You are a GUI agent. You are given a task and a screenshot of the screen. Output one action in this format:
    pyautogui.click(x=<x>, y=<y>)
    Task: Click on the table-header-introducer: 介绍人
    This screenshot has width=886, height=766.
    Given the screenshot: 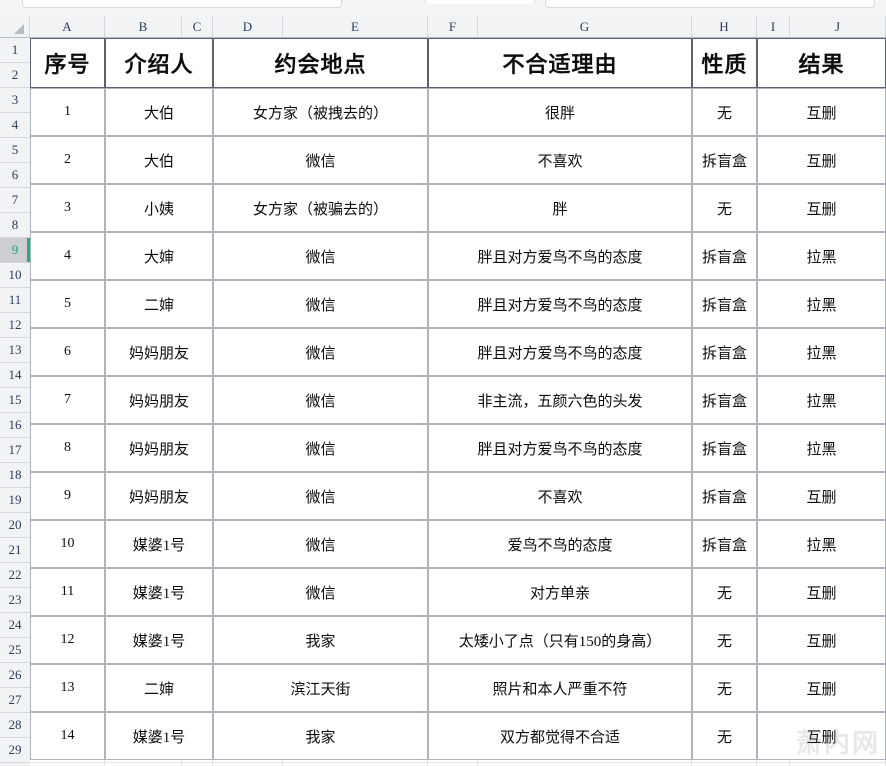 What is the action you would take?
    pyautogui.click(x=159, y=63)
    